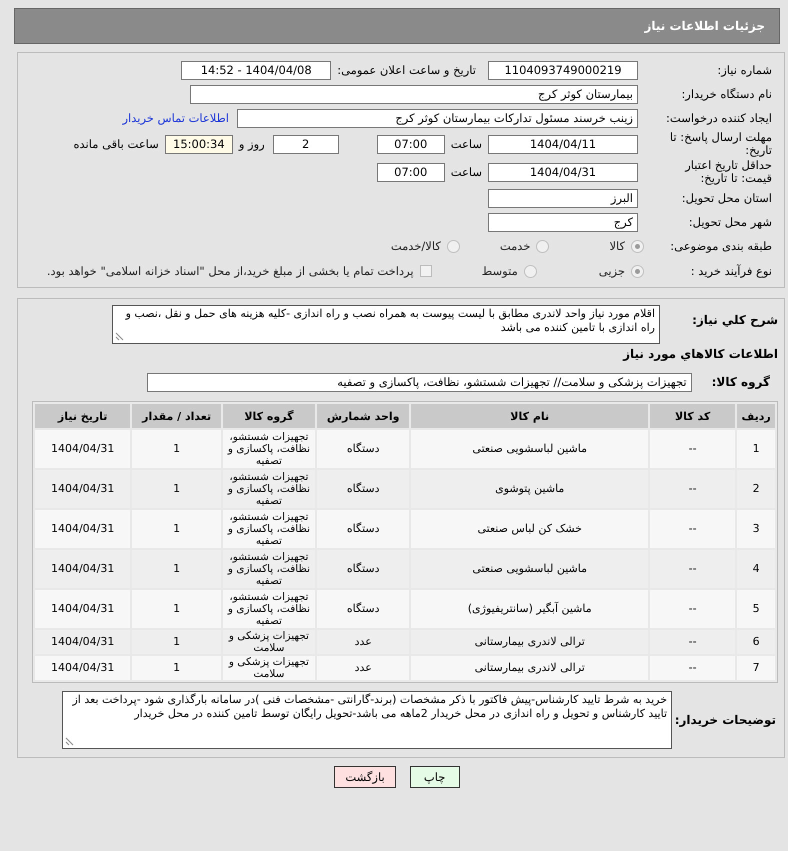  Describe the element at coordinates (116, 144) in the screenshot. I see `field-label: ساعت باقی مانده` at that location.